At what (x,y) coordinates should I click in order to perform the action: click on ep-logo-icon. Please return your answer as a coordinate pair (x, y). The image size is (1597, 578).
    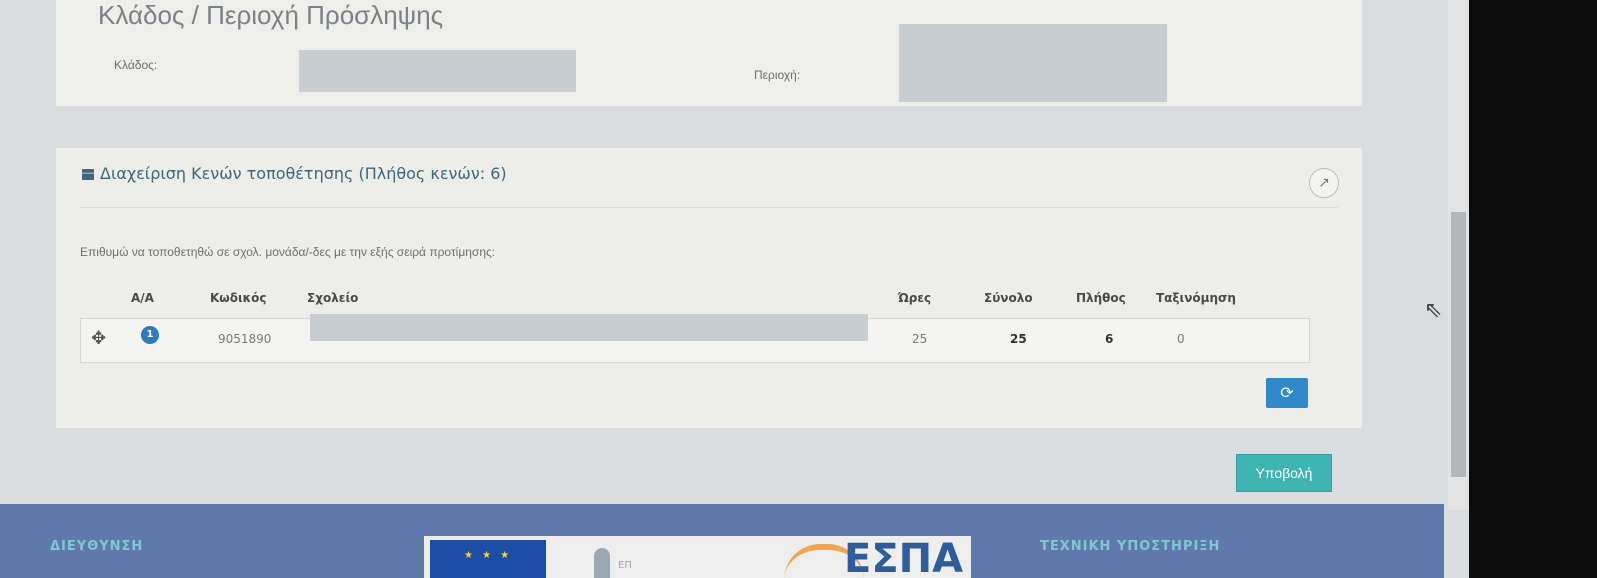
    Looking at the image, I should click on (602, 563).